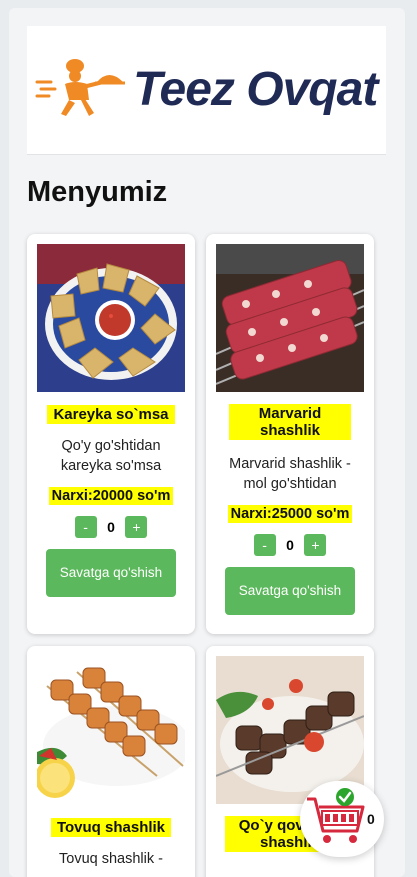 The width and height of the screenshot is (417, 877). I want to click on product-name: Kareyka so`msa, so click(111, 414).